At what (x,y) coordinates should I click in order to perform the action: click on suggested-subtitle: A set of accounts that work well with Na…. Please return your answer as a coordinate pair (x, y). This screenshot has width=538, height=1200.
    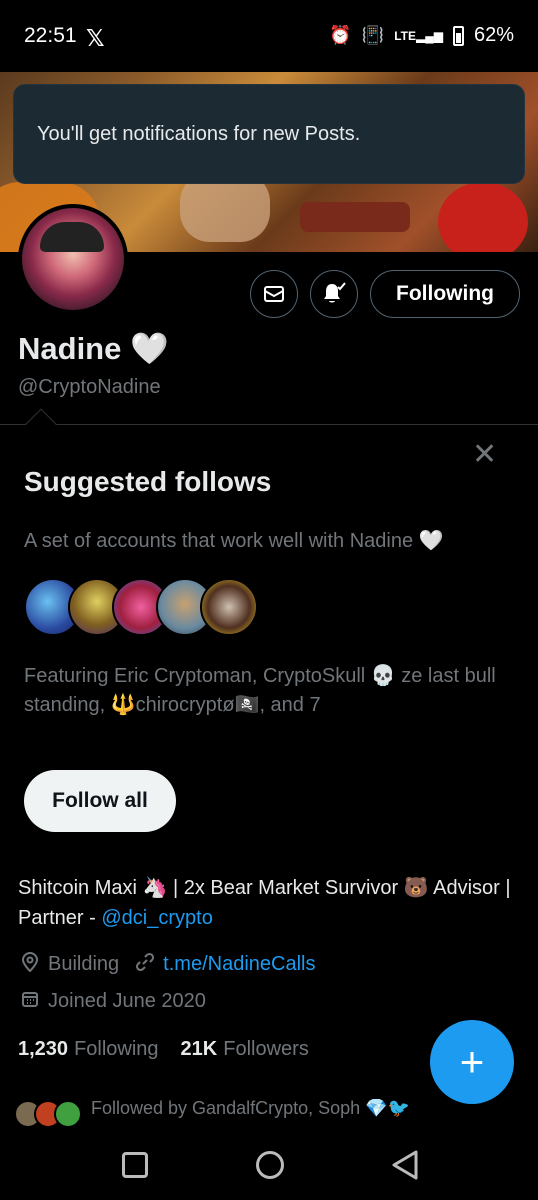
    Looking at the image, I should click on (234, 541).